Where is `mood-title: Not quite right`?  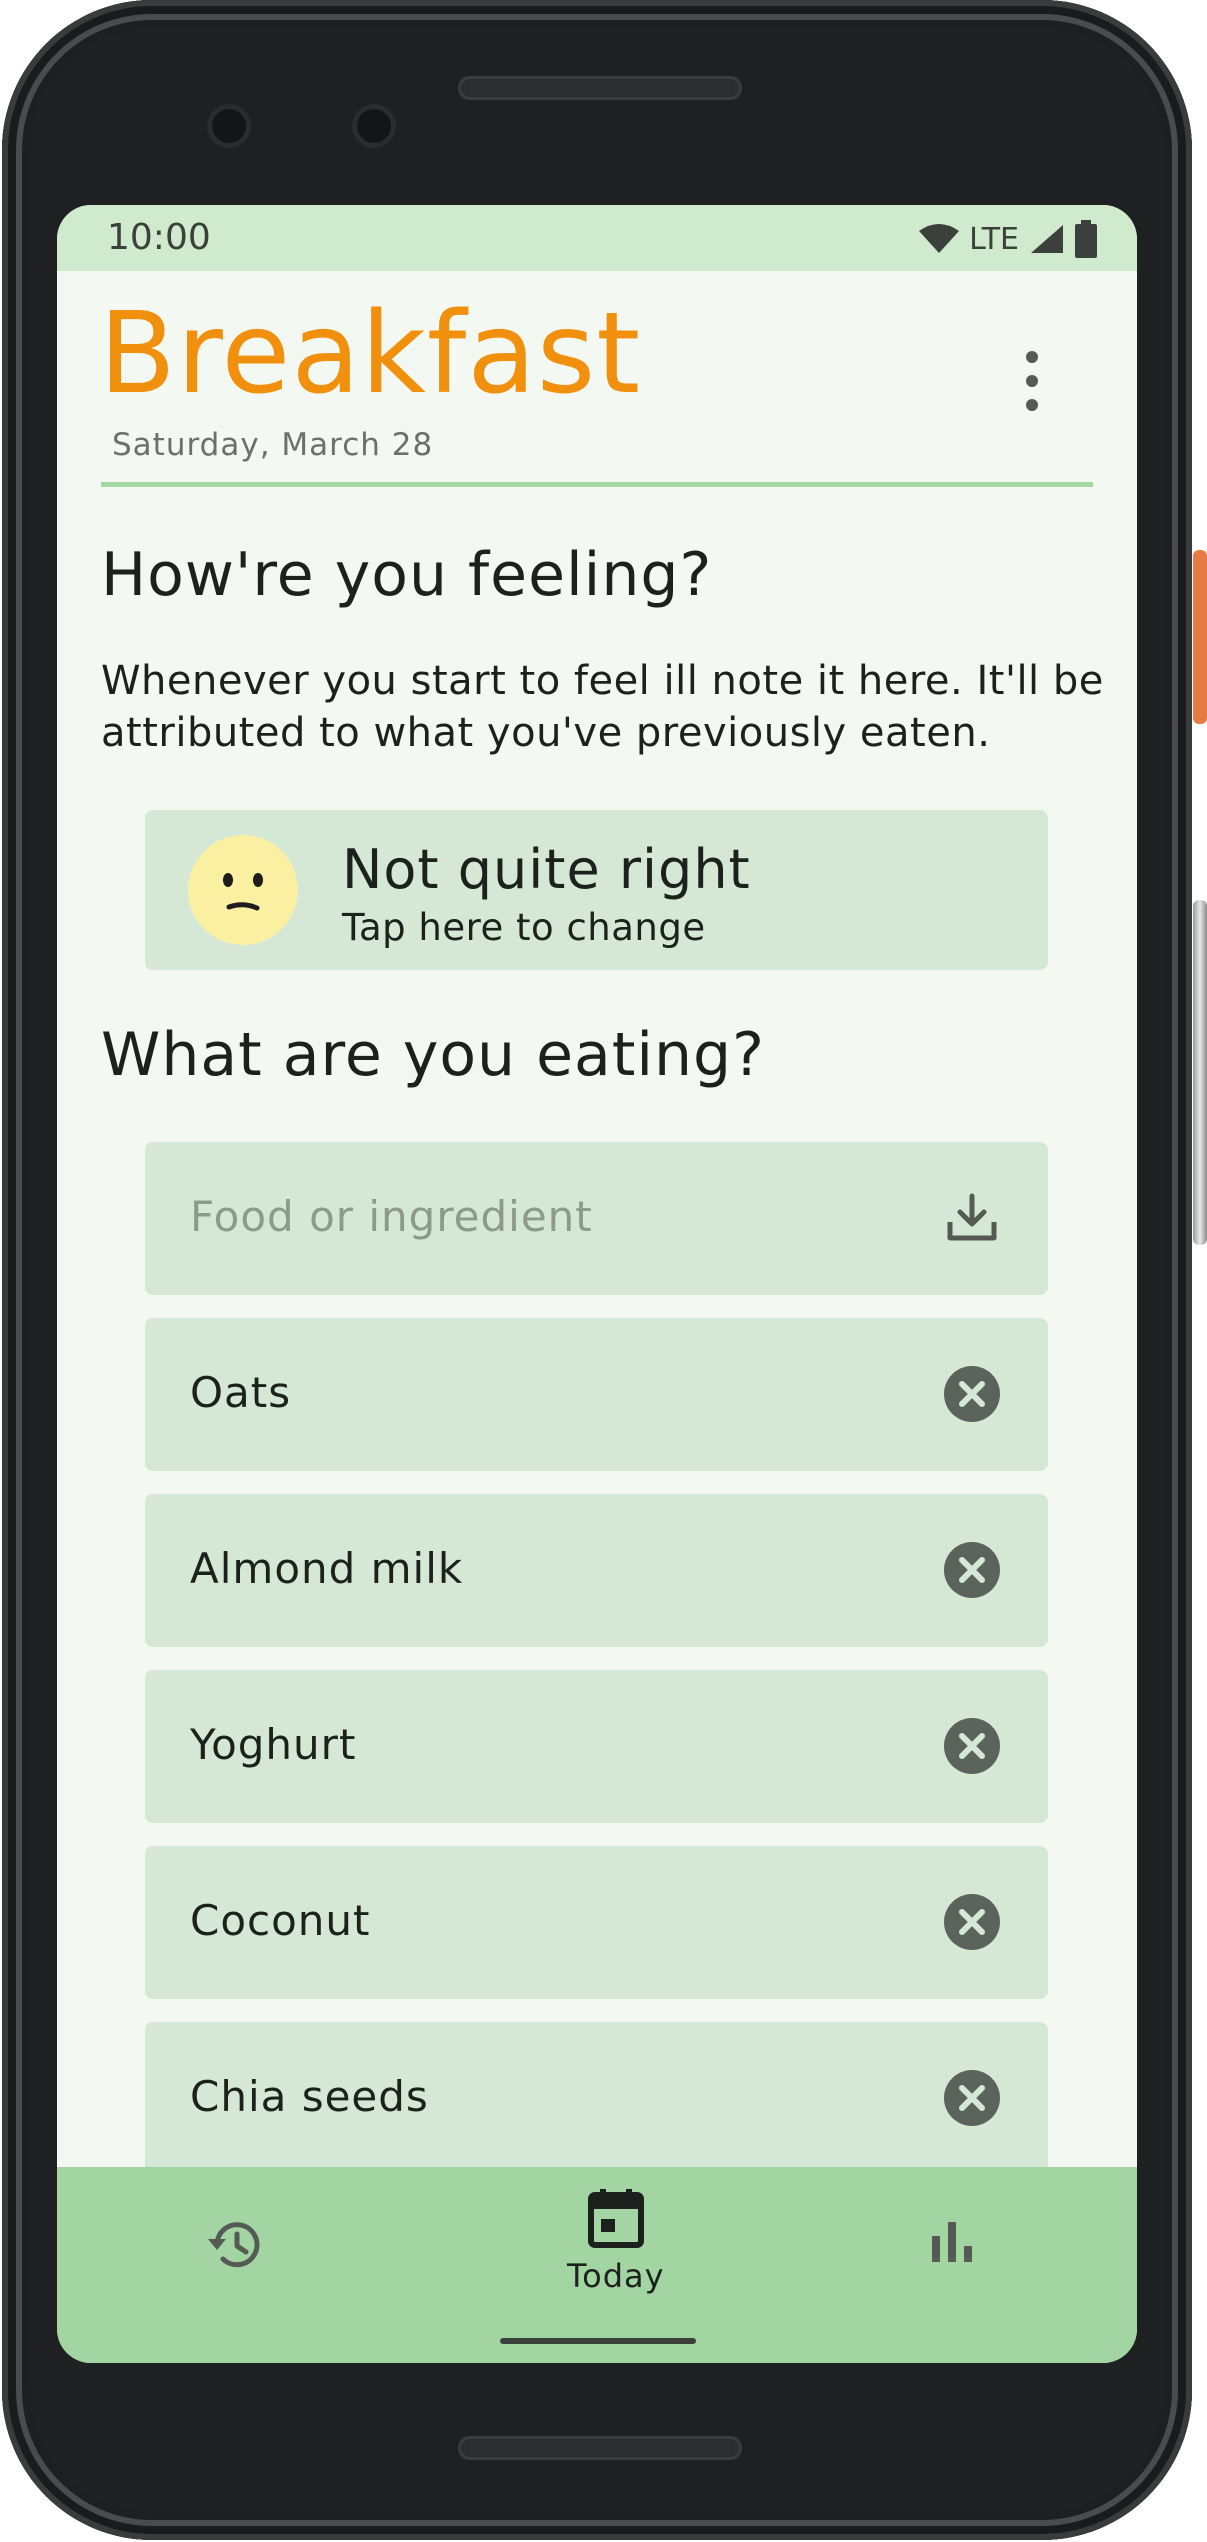 mood-title: Not quite right is located at coordinates (546, 869).